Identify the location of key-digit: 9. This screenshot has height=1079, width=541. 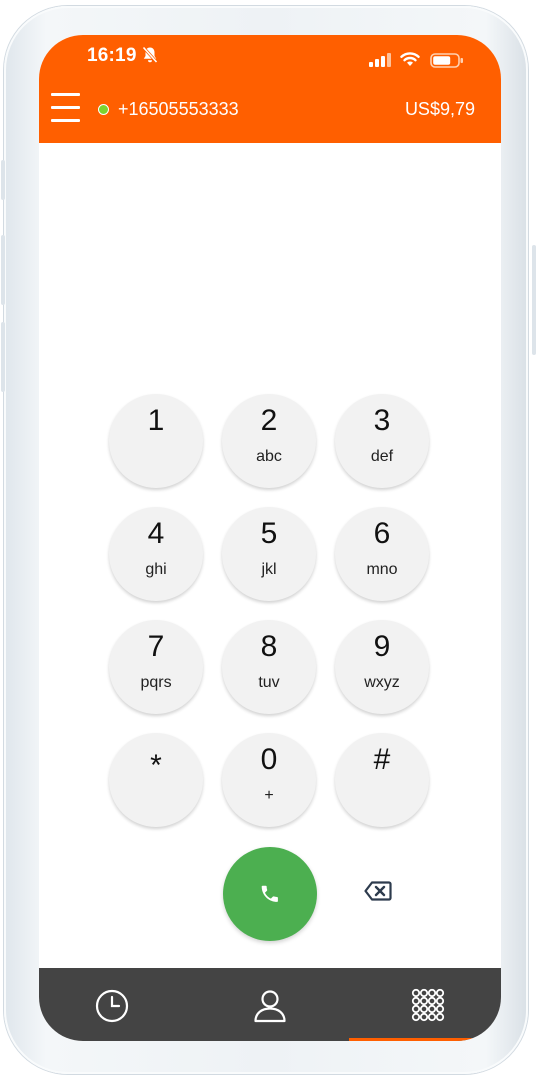
(382, 646).